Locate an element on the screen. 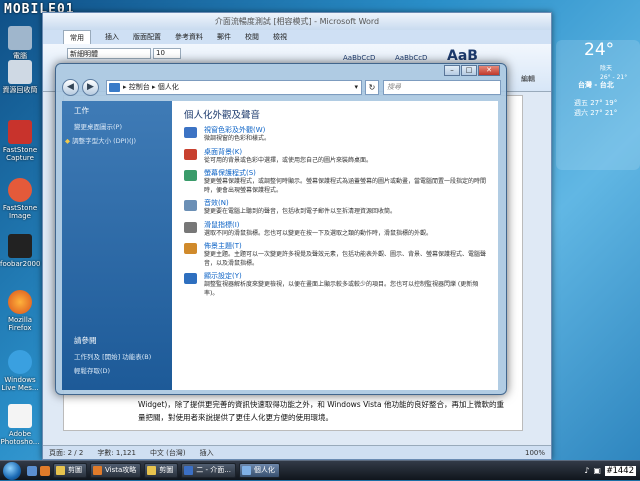 The width and height of the screenshot is (640, 481). desktop-icon-recycle-bin: 資源回收筒 is located at coordinates (20, 77).